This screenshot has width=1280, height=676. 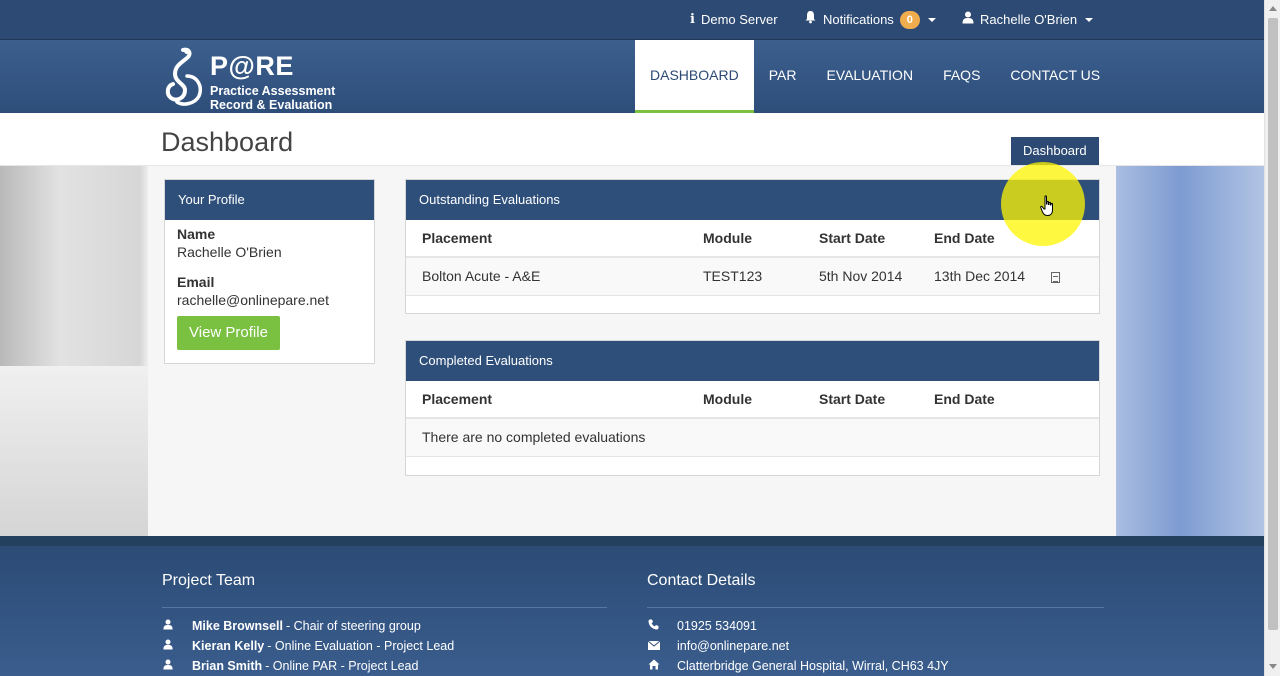 I want to click on view-profile-button: View Profile, so click(x=228, y=333).